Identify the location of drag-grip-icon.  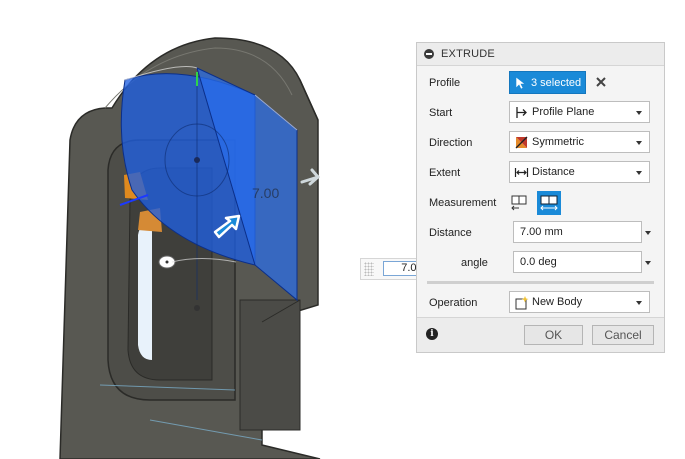
(369, 269).